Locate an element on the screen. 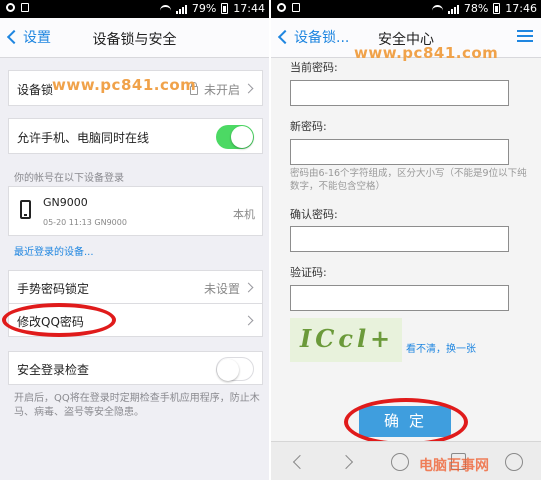 The height and width of the screenshot is (480, 541). device-detail: 05-20 11:13 GN9000 is located at coordinates (85, 222).